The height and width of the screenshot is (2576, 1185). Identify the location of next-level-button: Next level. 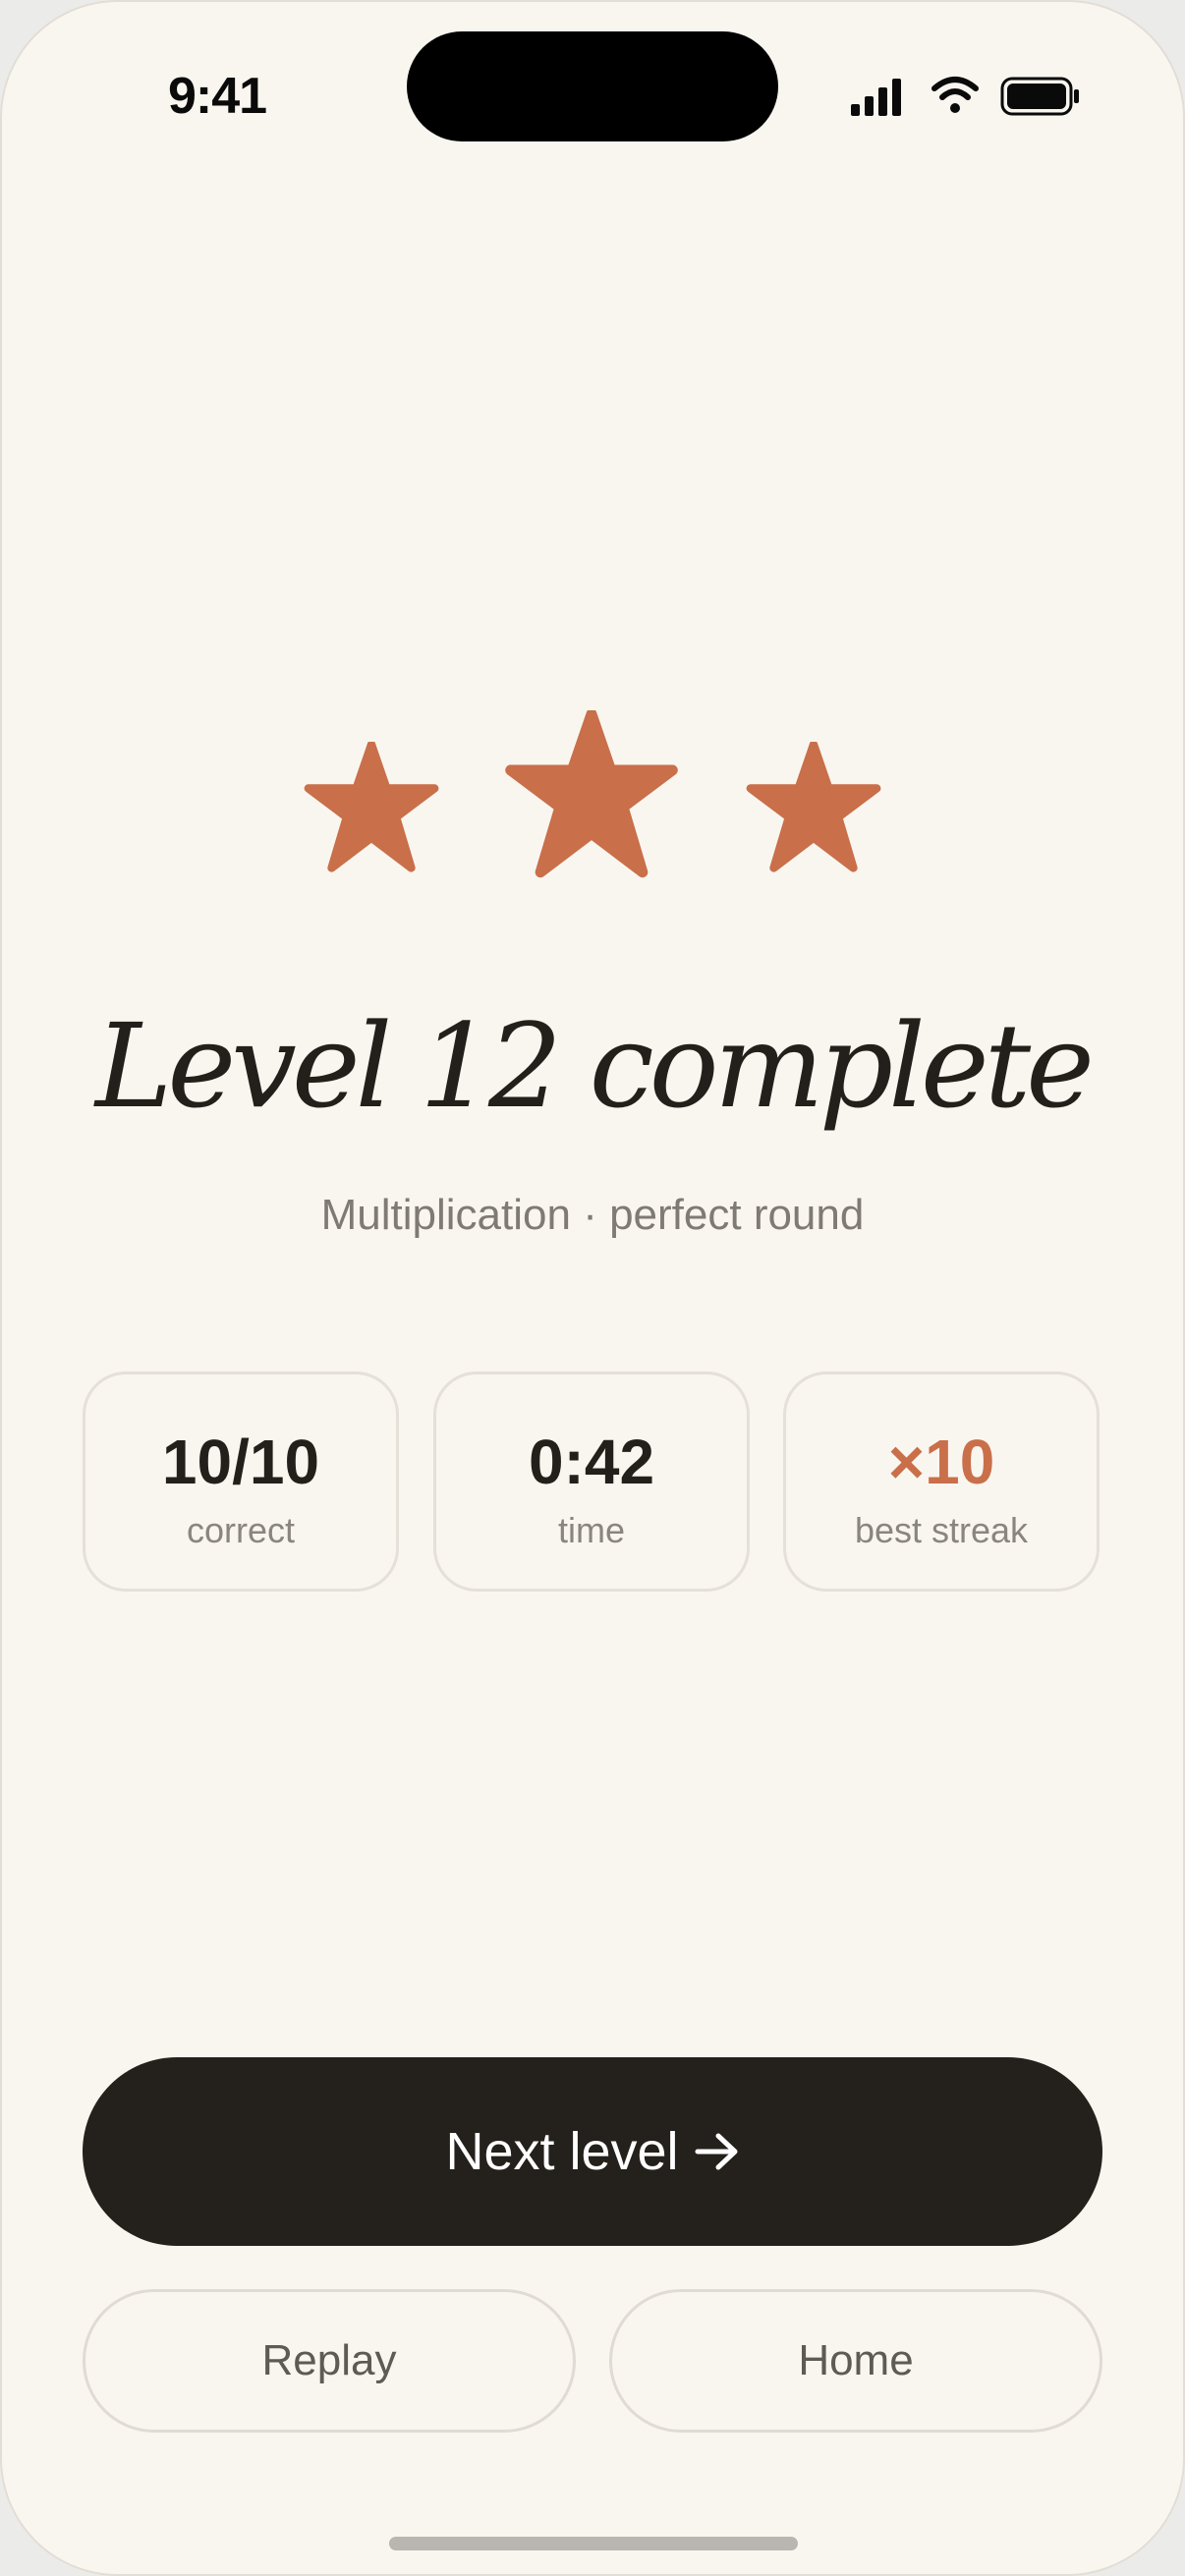
(592, 2151).